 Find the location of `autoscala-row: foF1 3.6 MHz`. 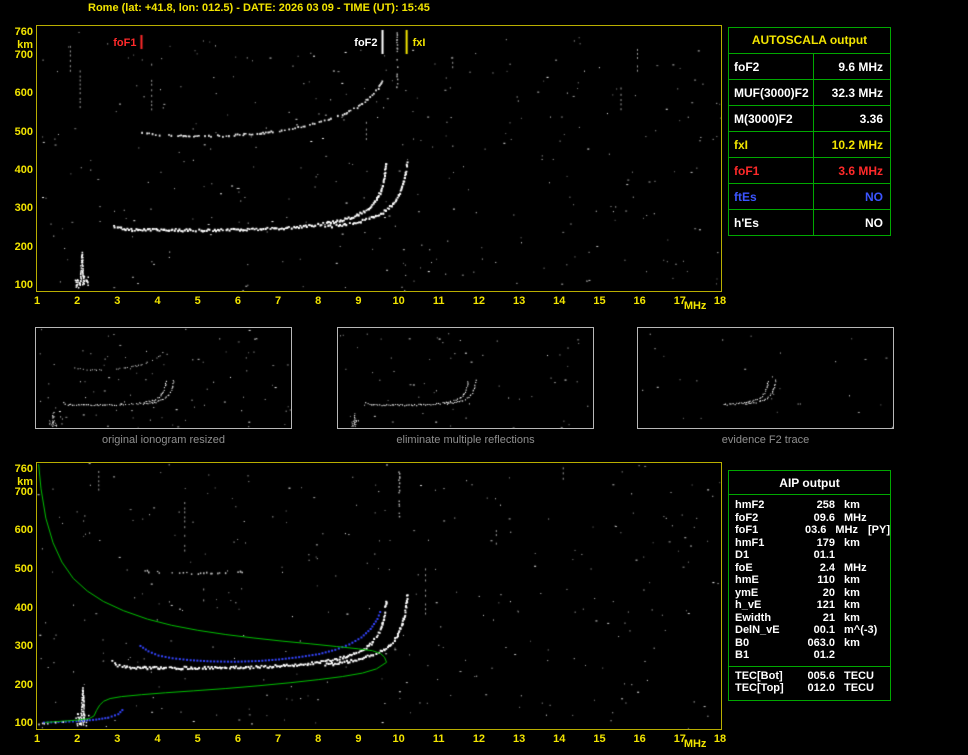

autoscala-row: foF1 3.6 MHz is located at coordinates (809, 170).